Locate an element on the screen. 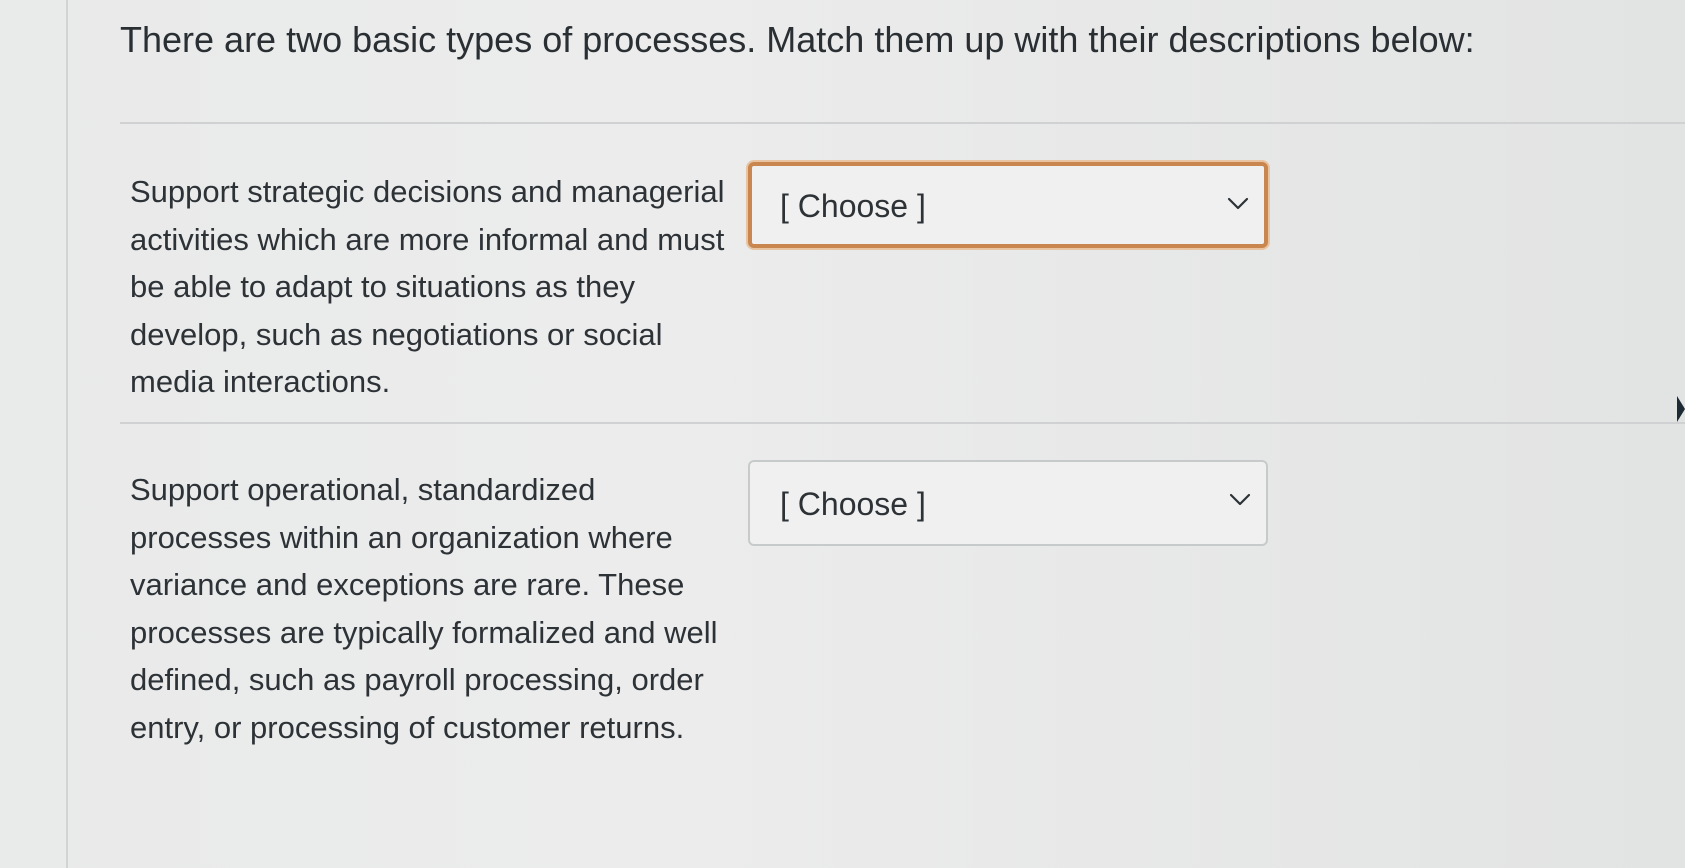 This screenshot has height=868, width=1685. answer-dropdown-2: [ Choose ] is located at coordinates (1008, 503).